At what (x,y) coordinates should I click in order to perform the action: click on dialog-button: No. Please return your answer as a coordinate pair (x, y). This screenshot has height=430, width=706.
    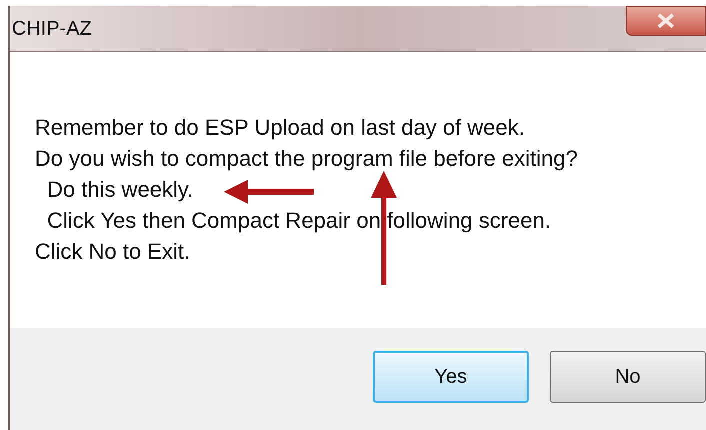
    Looking at the image, I should click on (628, 377).